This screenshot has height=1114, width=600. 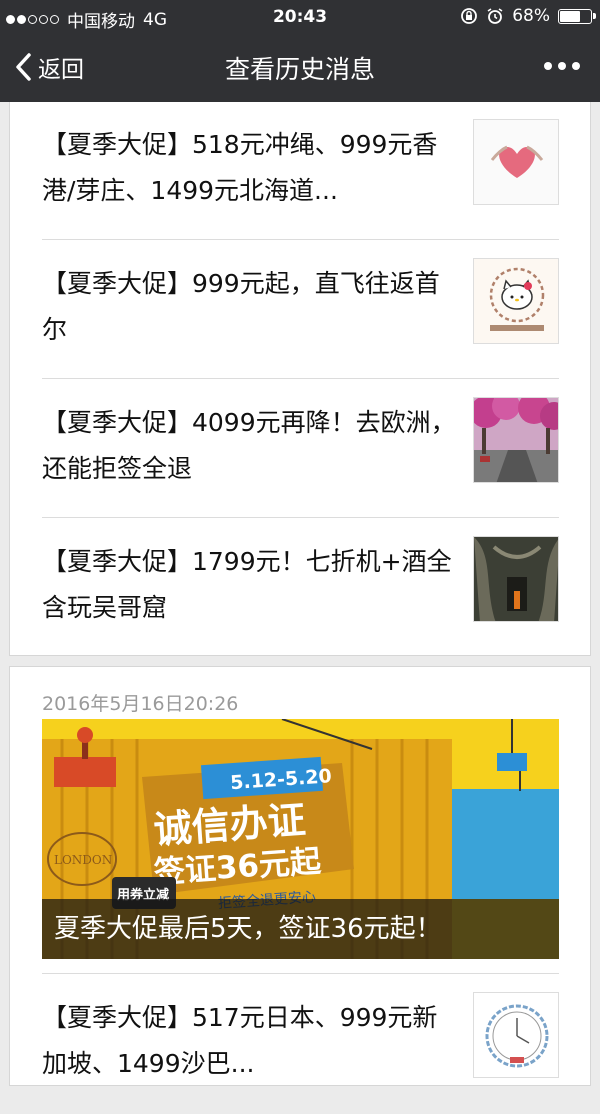 I want to click on banner-london-stamp: LONDON, so click(x=83, y=860).